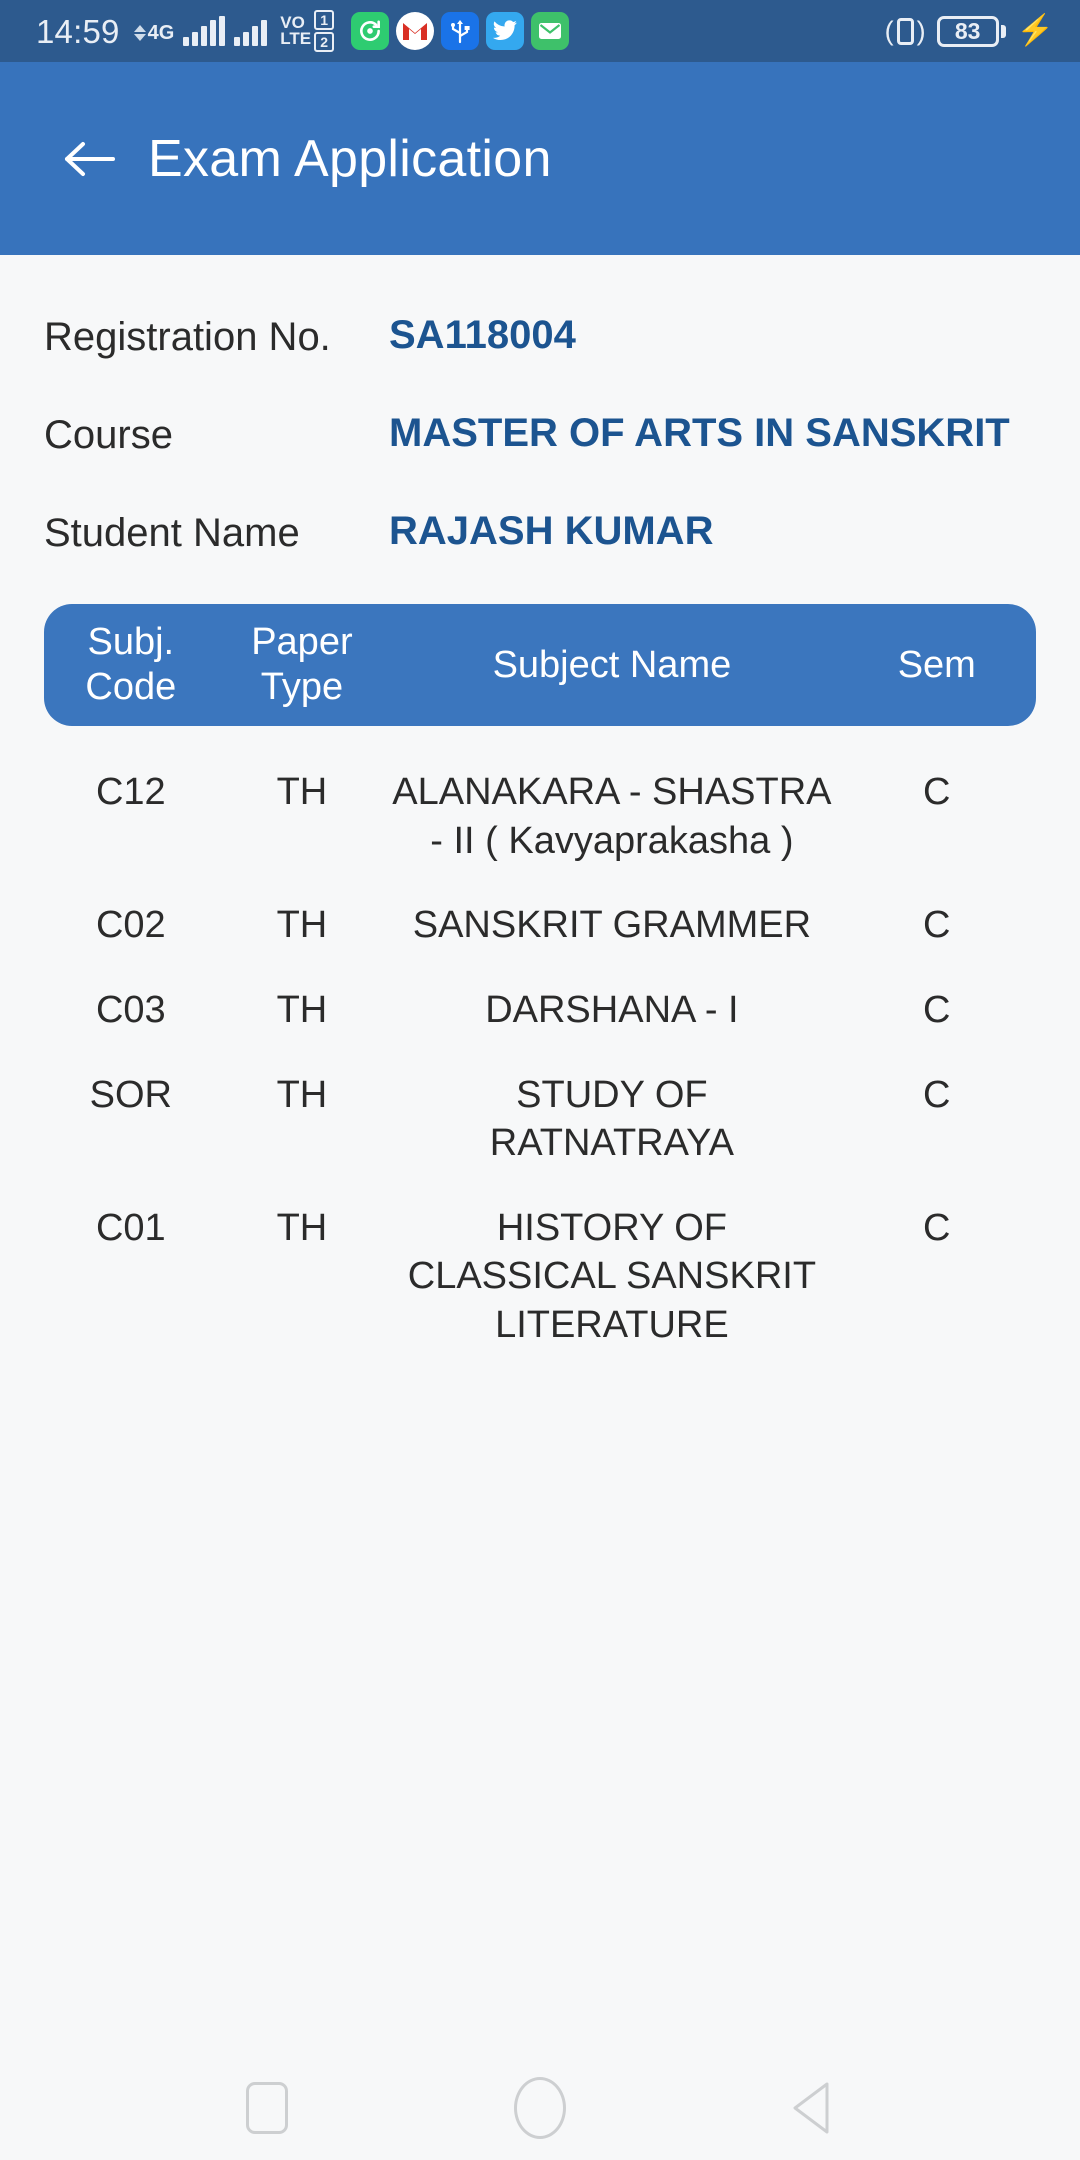  What do you see at coordinates (89, 159) in the screenshot?
I see `back-arrow-icon` at bounding box center [89, 159].